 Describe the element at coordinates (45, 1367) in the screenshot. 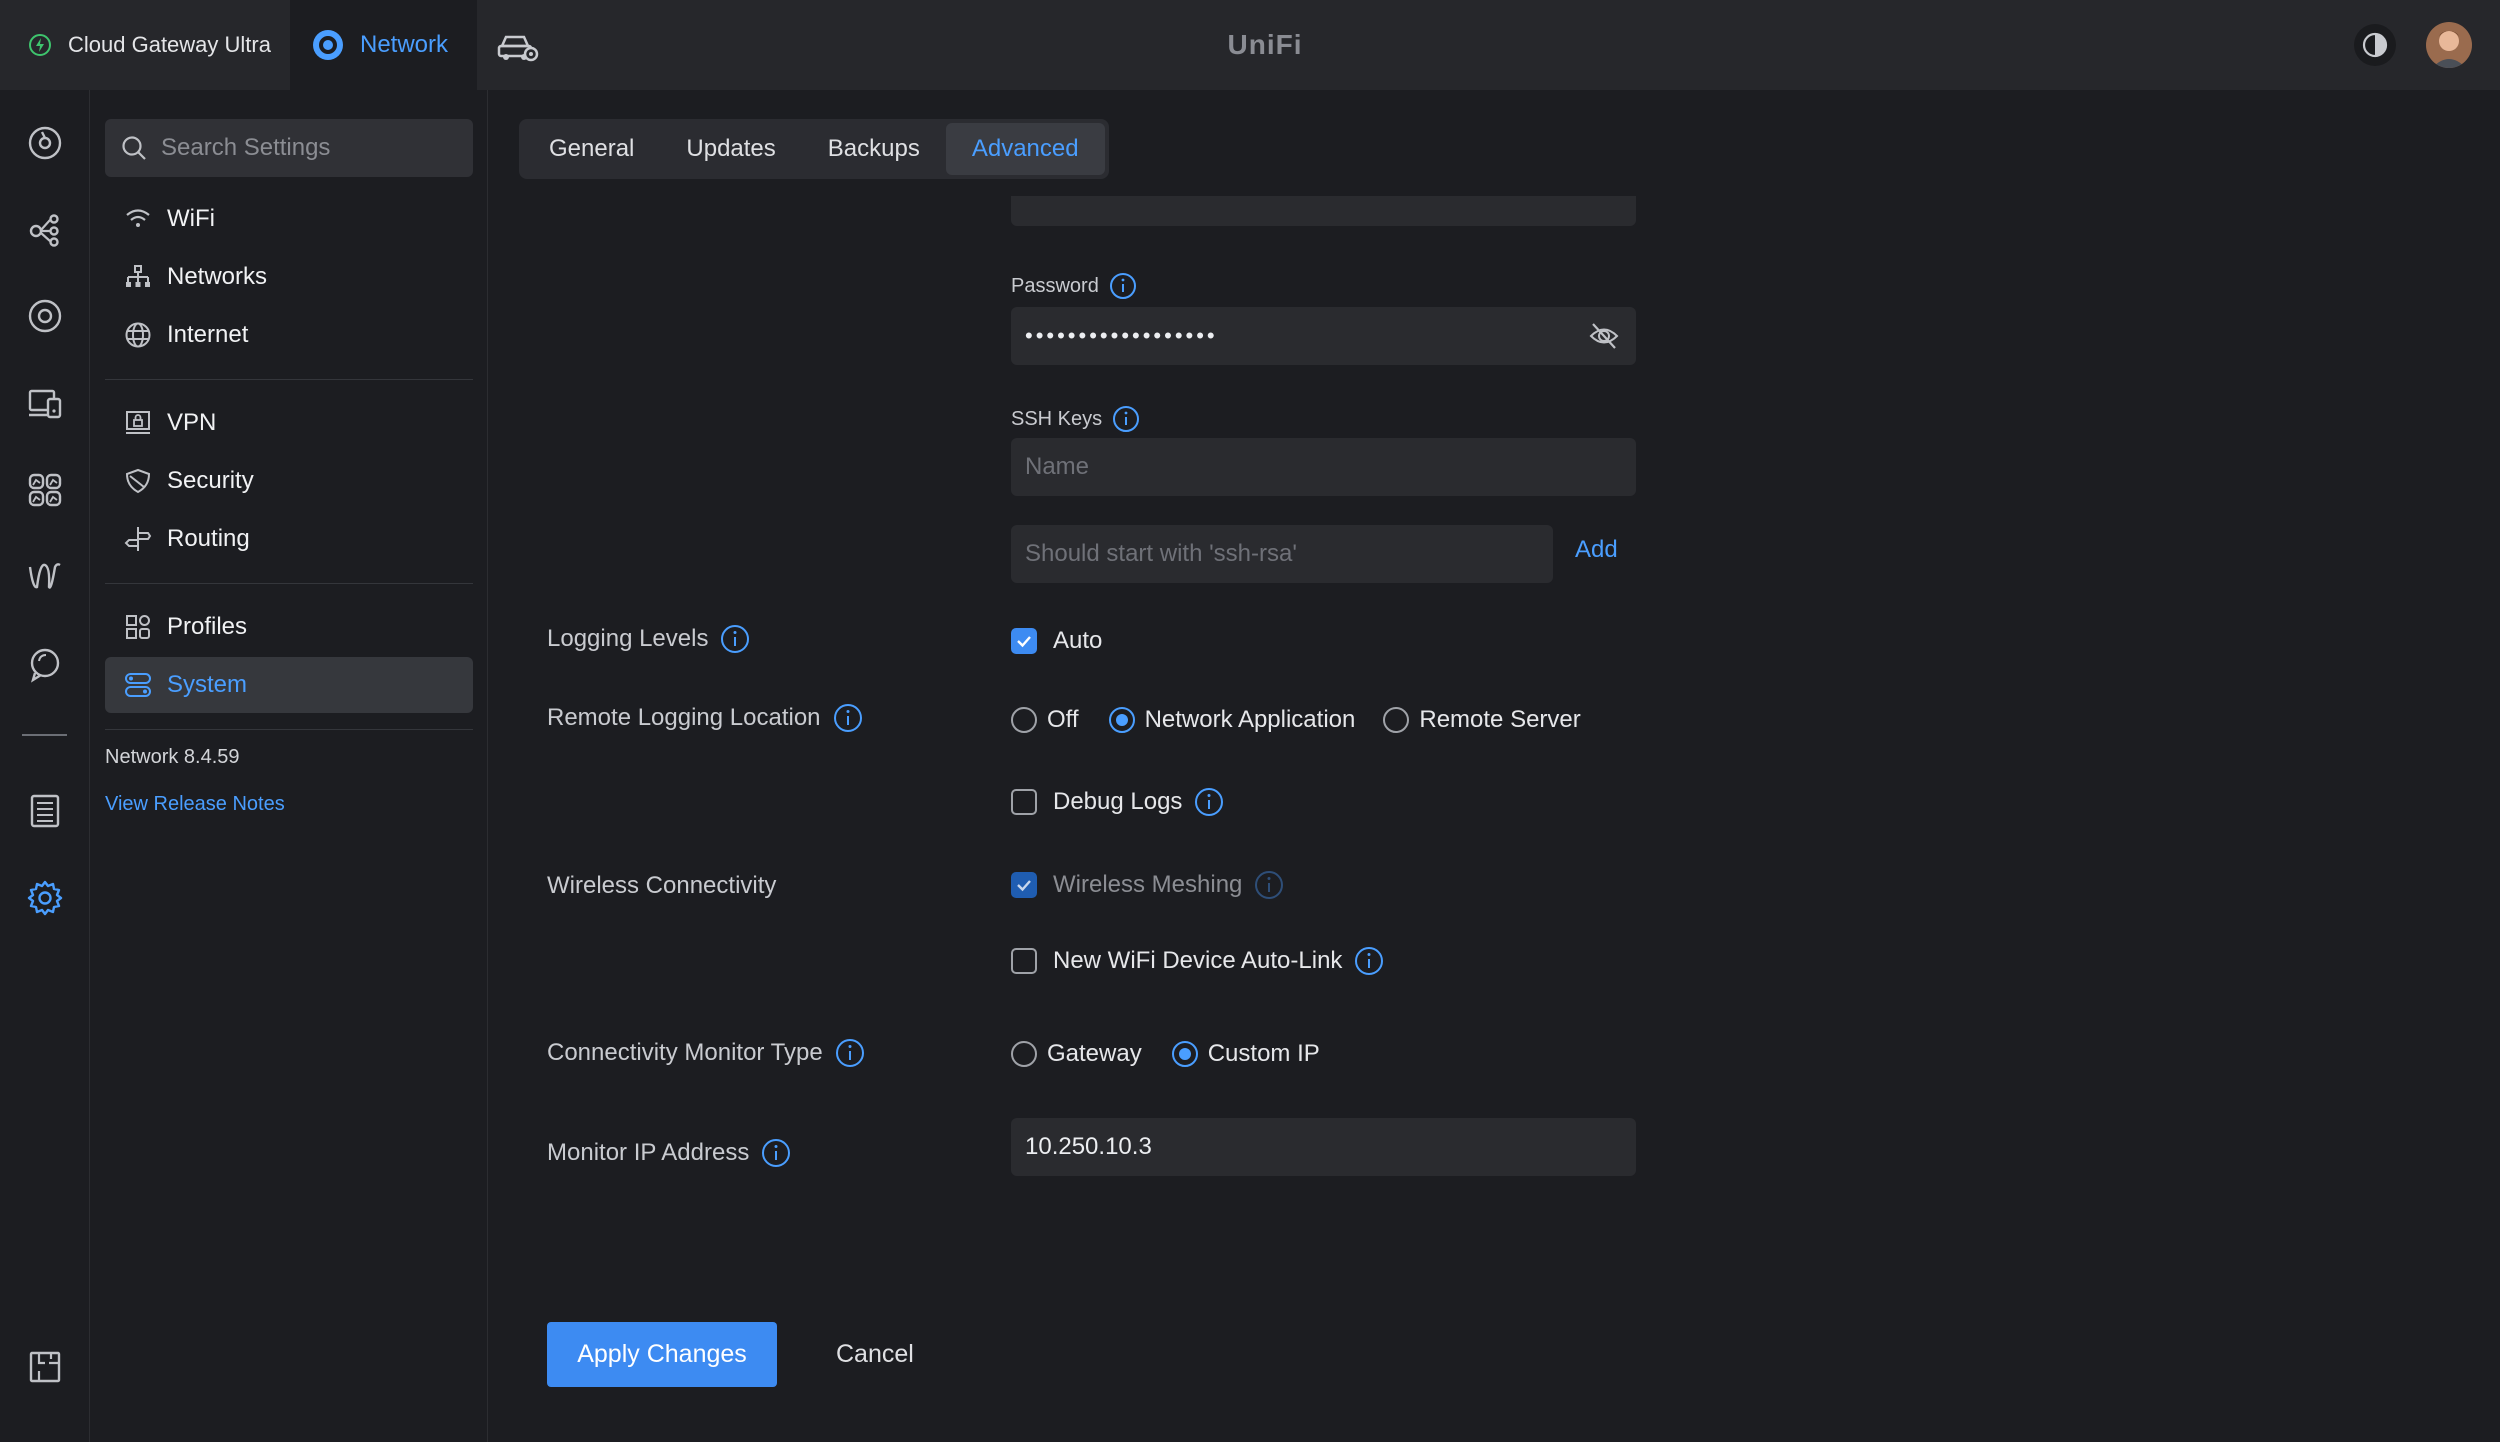

I see `innerspace-icon` at that location.